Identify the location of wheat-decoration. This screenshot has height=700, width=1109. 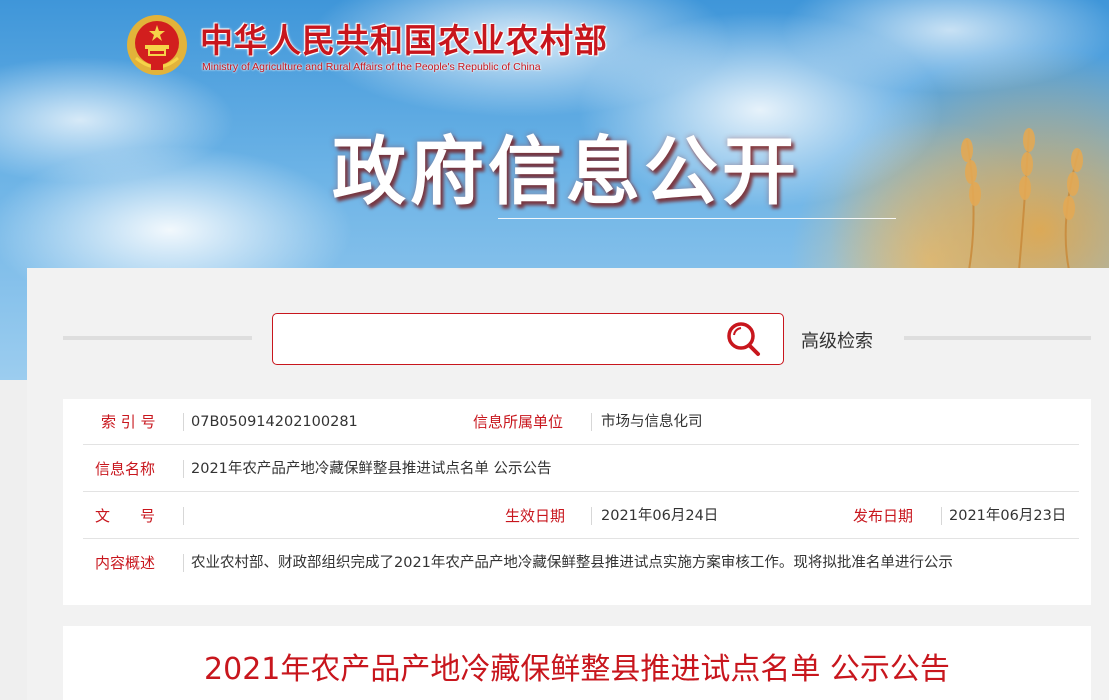
(1022, 199).